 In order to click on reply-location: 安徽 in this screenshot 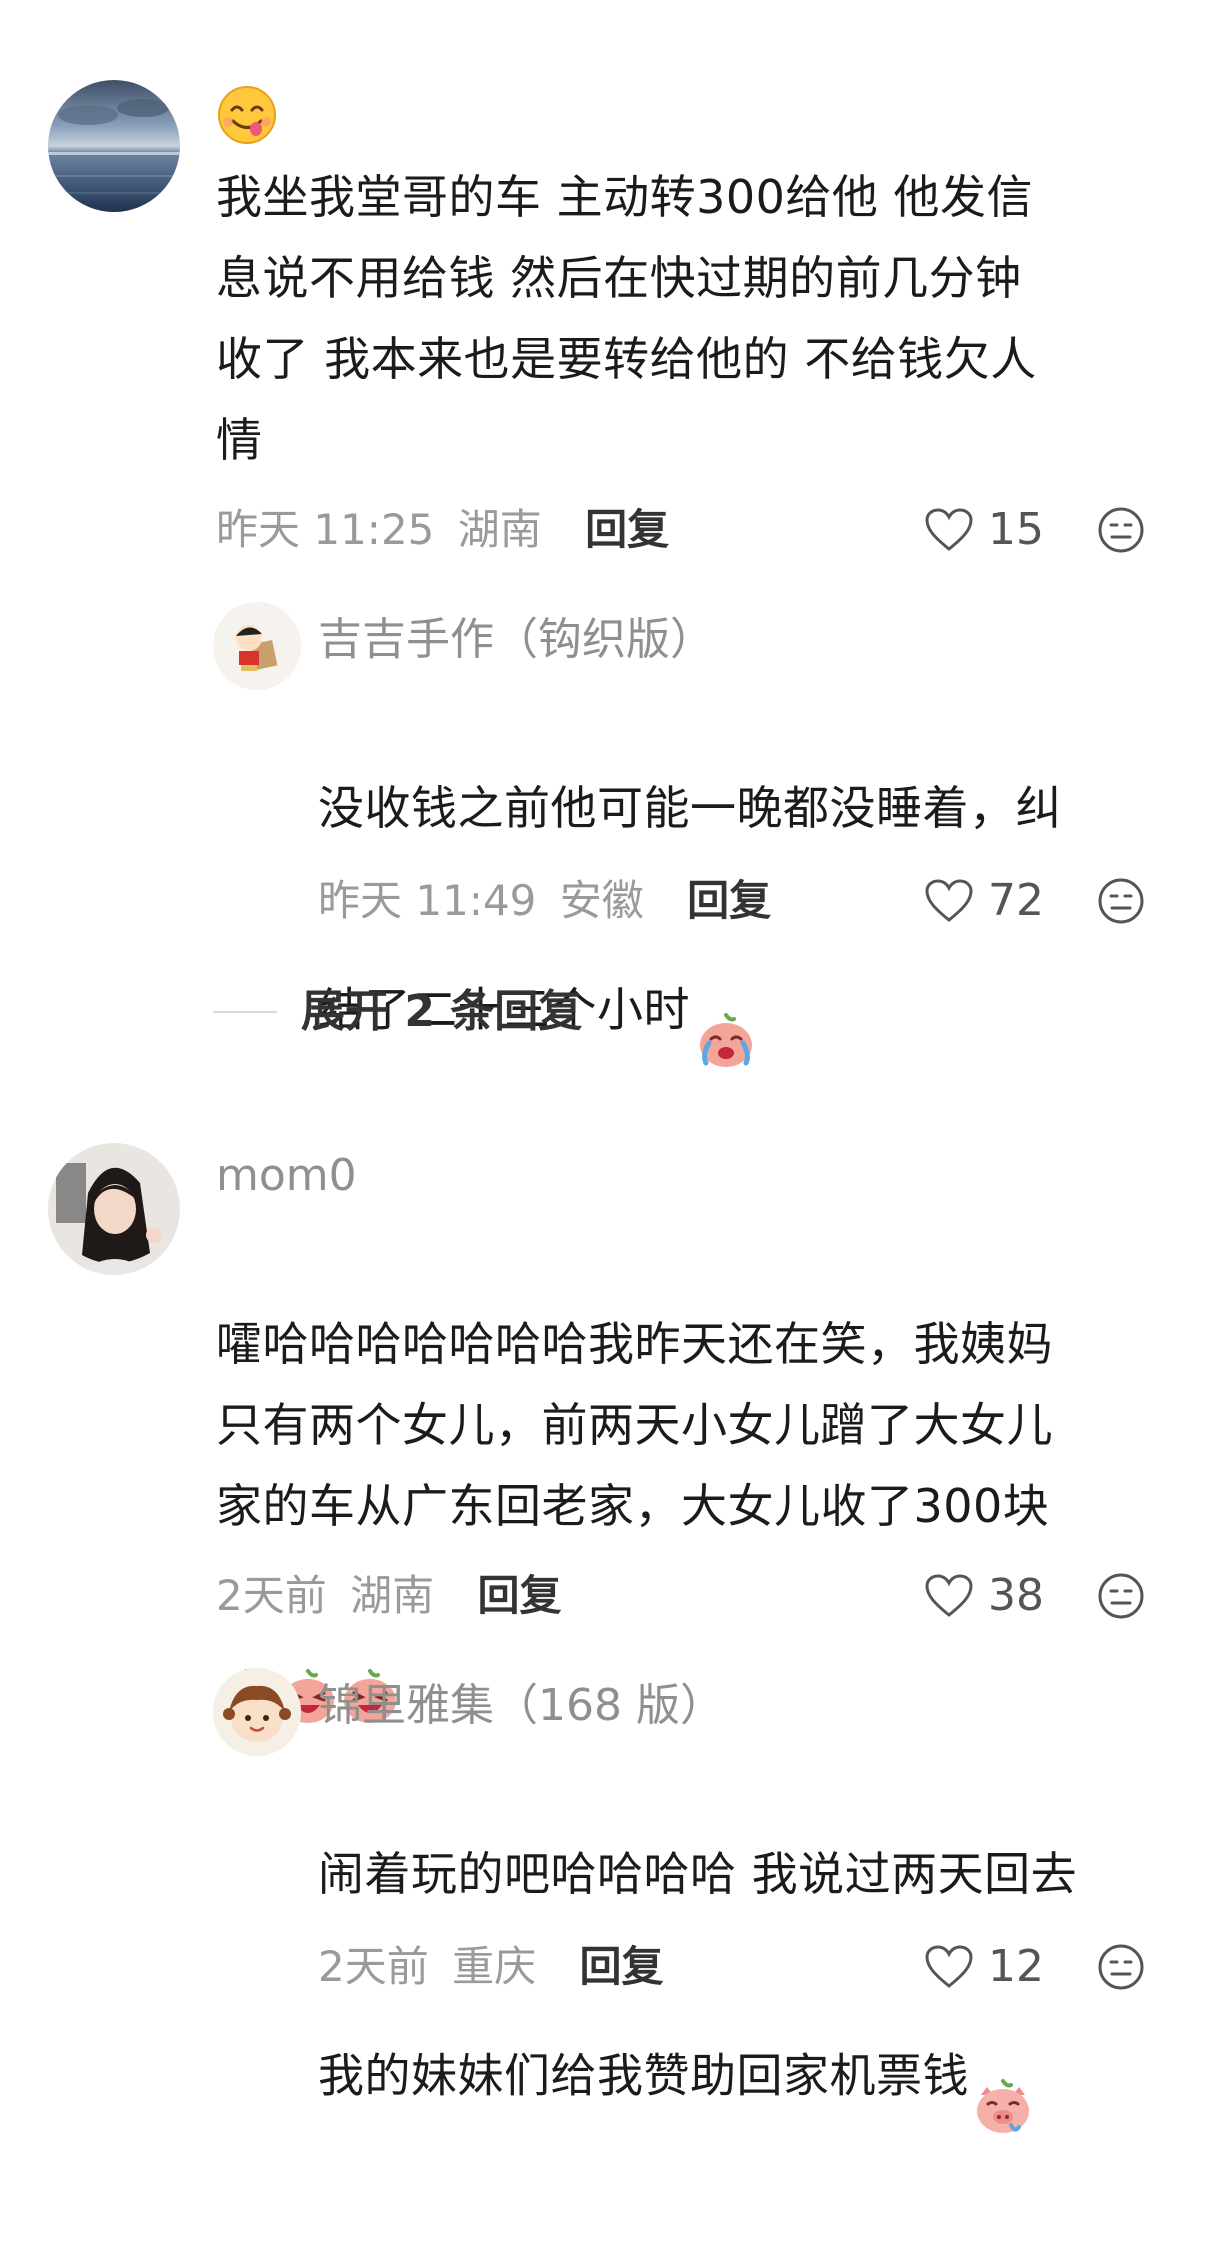, I will do `click(601, 900)`.